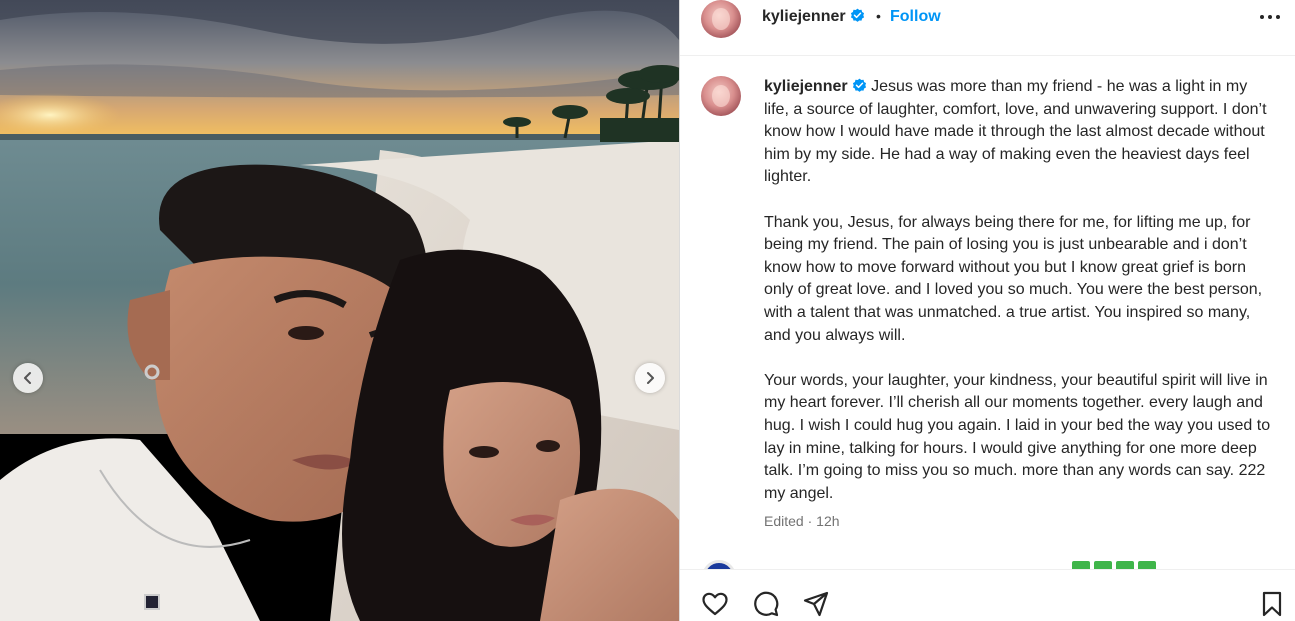 The height and width of the screenshot is (621, 1295). What do you see at coordinates (1272, 604) in the screenshot?
I see `bookmark-icon` at bounding box center [1272, 604].